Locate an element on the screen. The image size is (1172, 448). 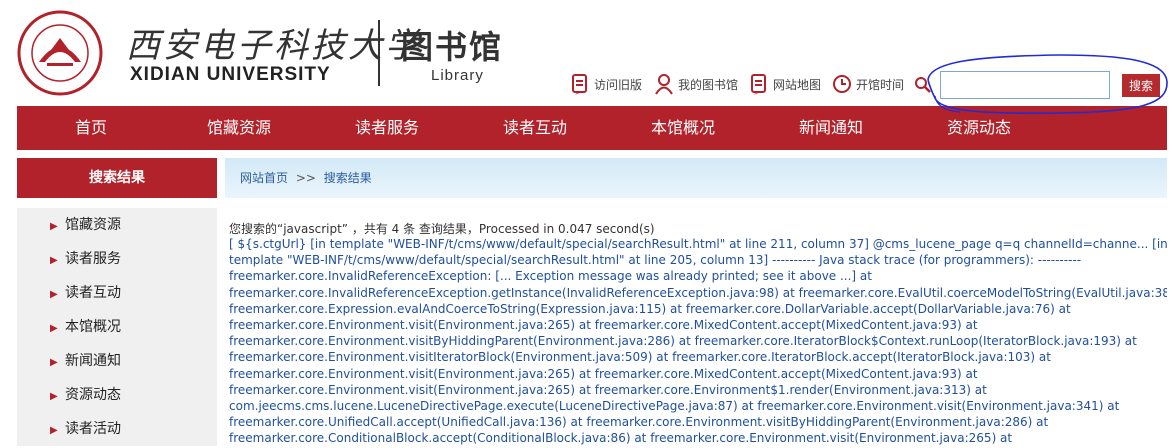
sidebar-item-label: 本馆概况 is located at coordinates (93, 327).